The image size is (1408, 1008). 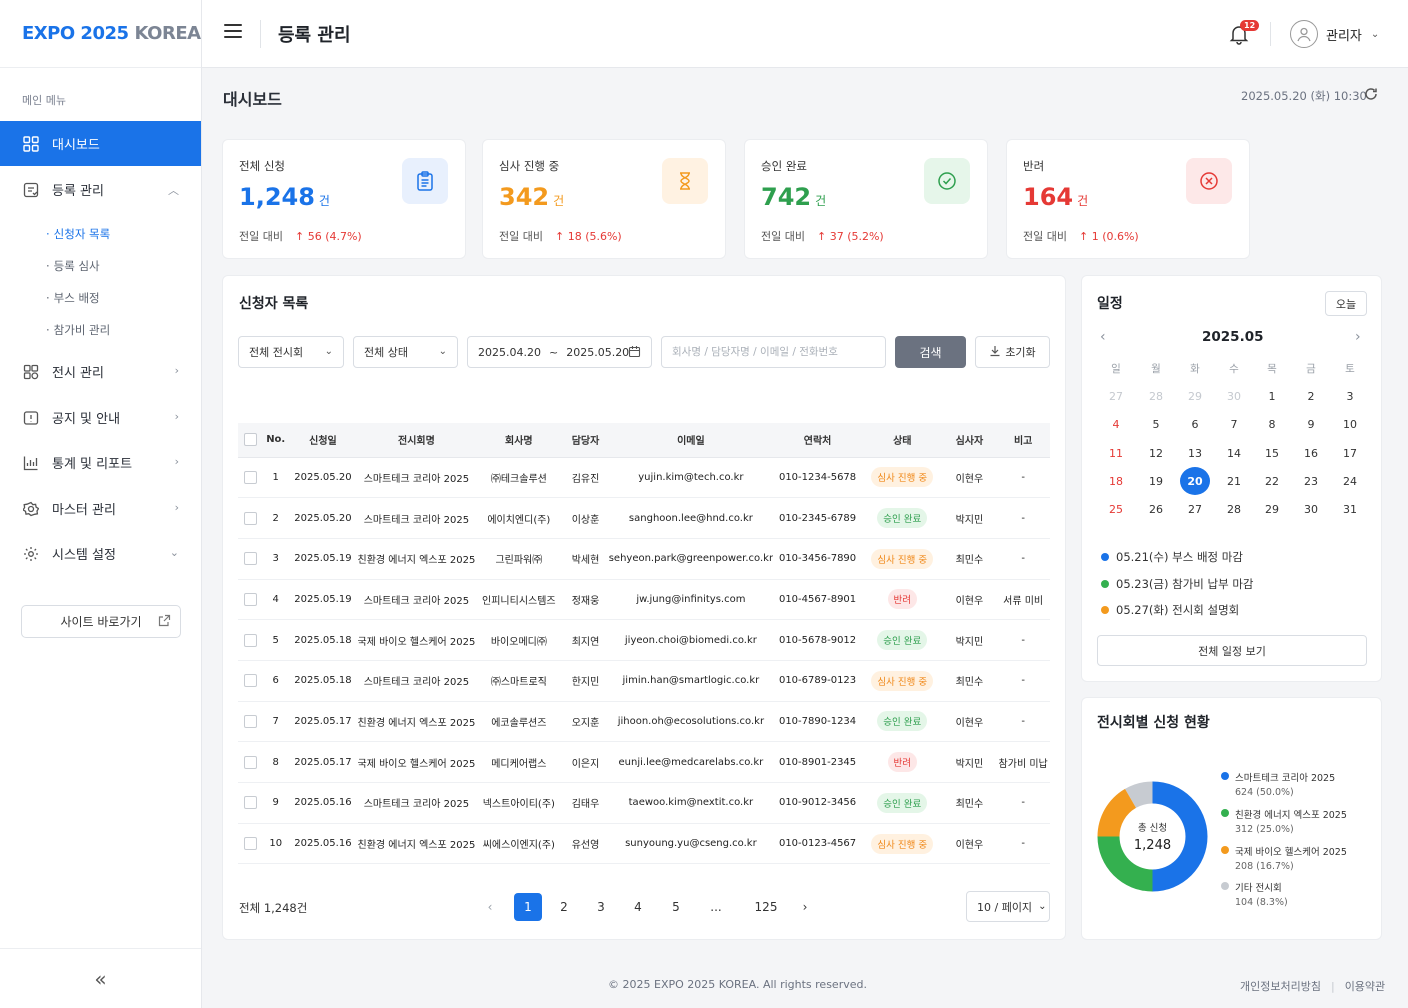 I want to click on calendar-day: 9, so click(x=1311, y=424).